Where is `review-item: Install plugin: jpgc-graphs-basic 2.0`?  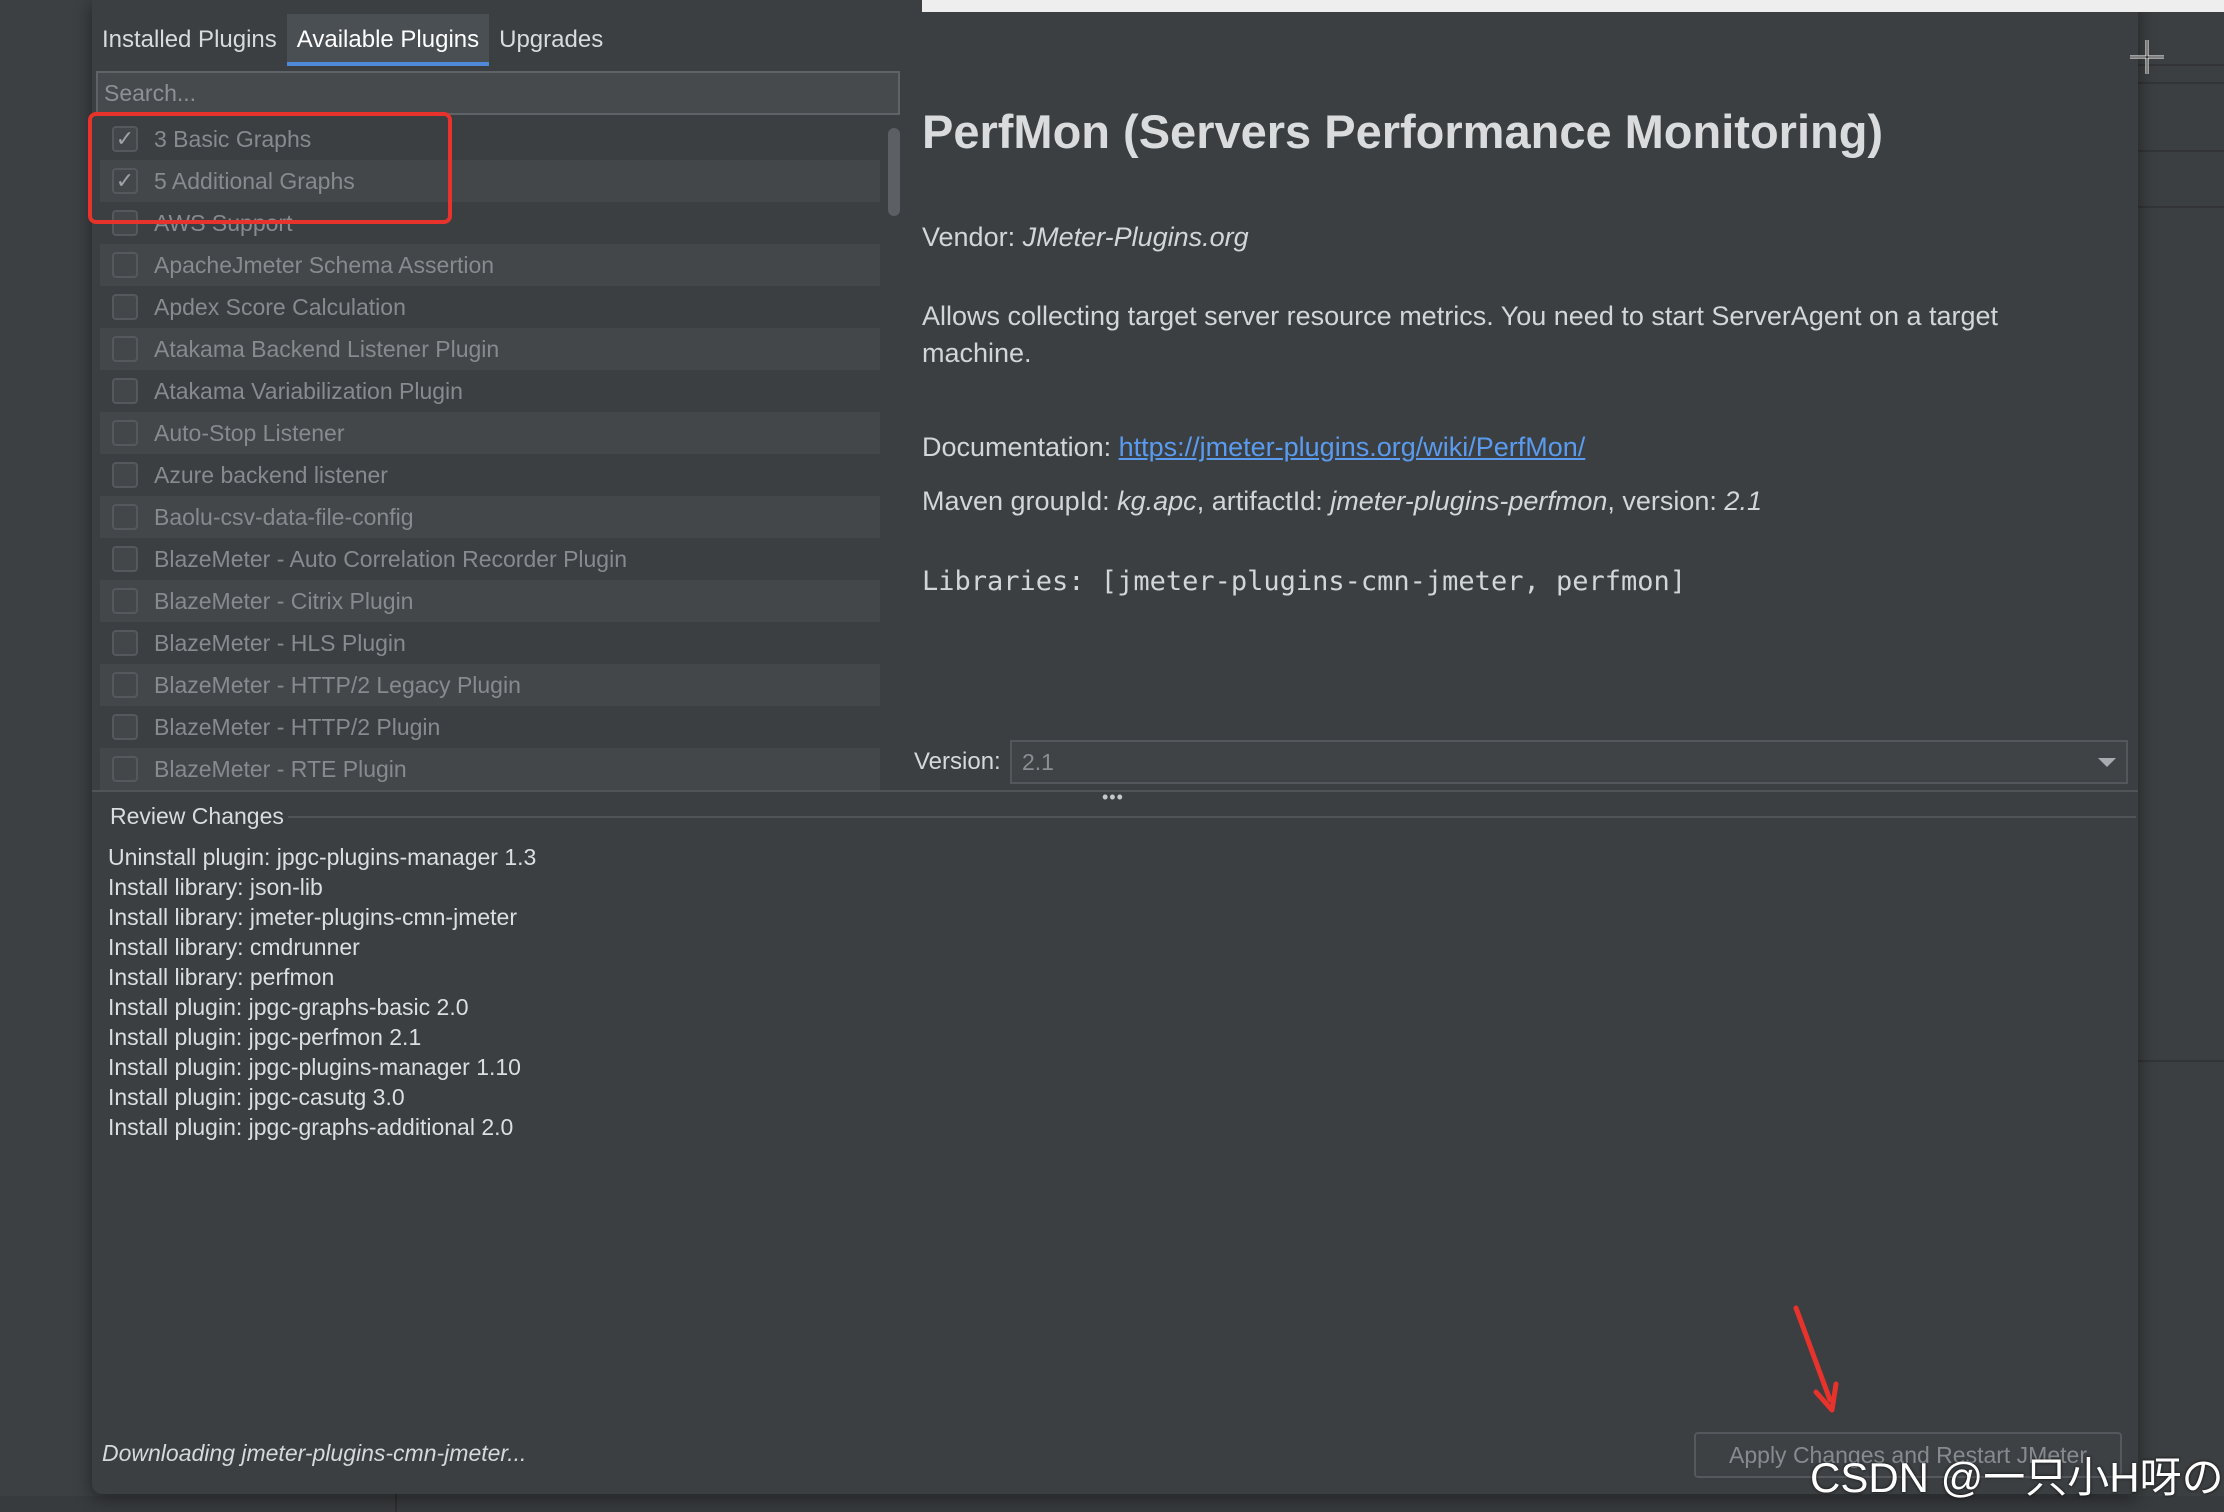
review-item: Install plugin: jpgc-graphs-basic 2.0 is located at coordinates (288, 1007).